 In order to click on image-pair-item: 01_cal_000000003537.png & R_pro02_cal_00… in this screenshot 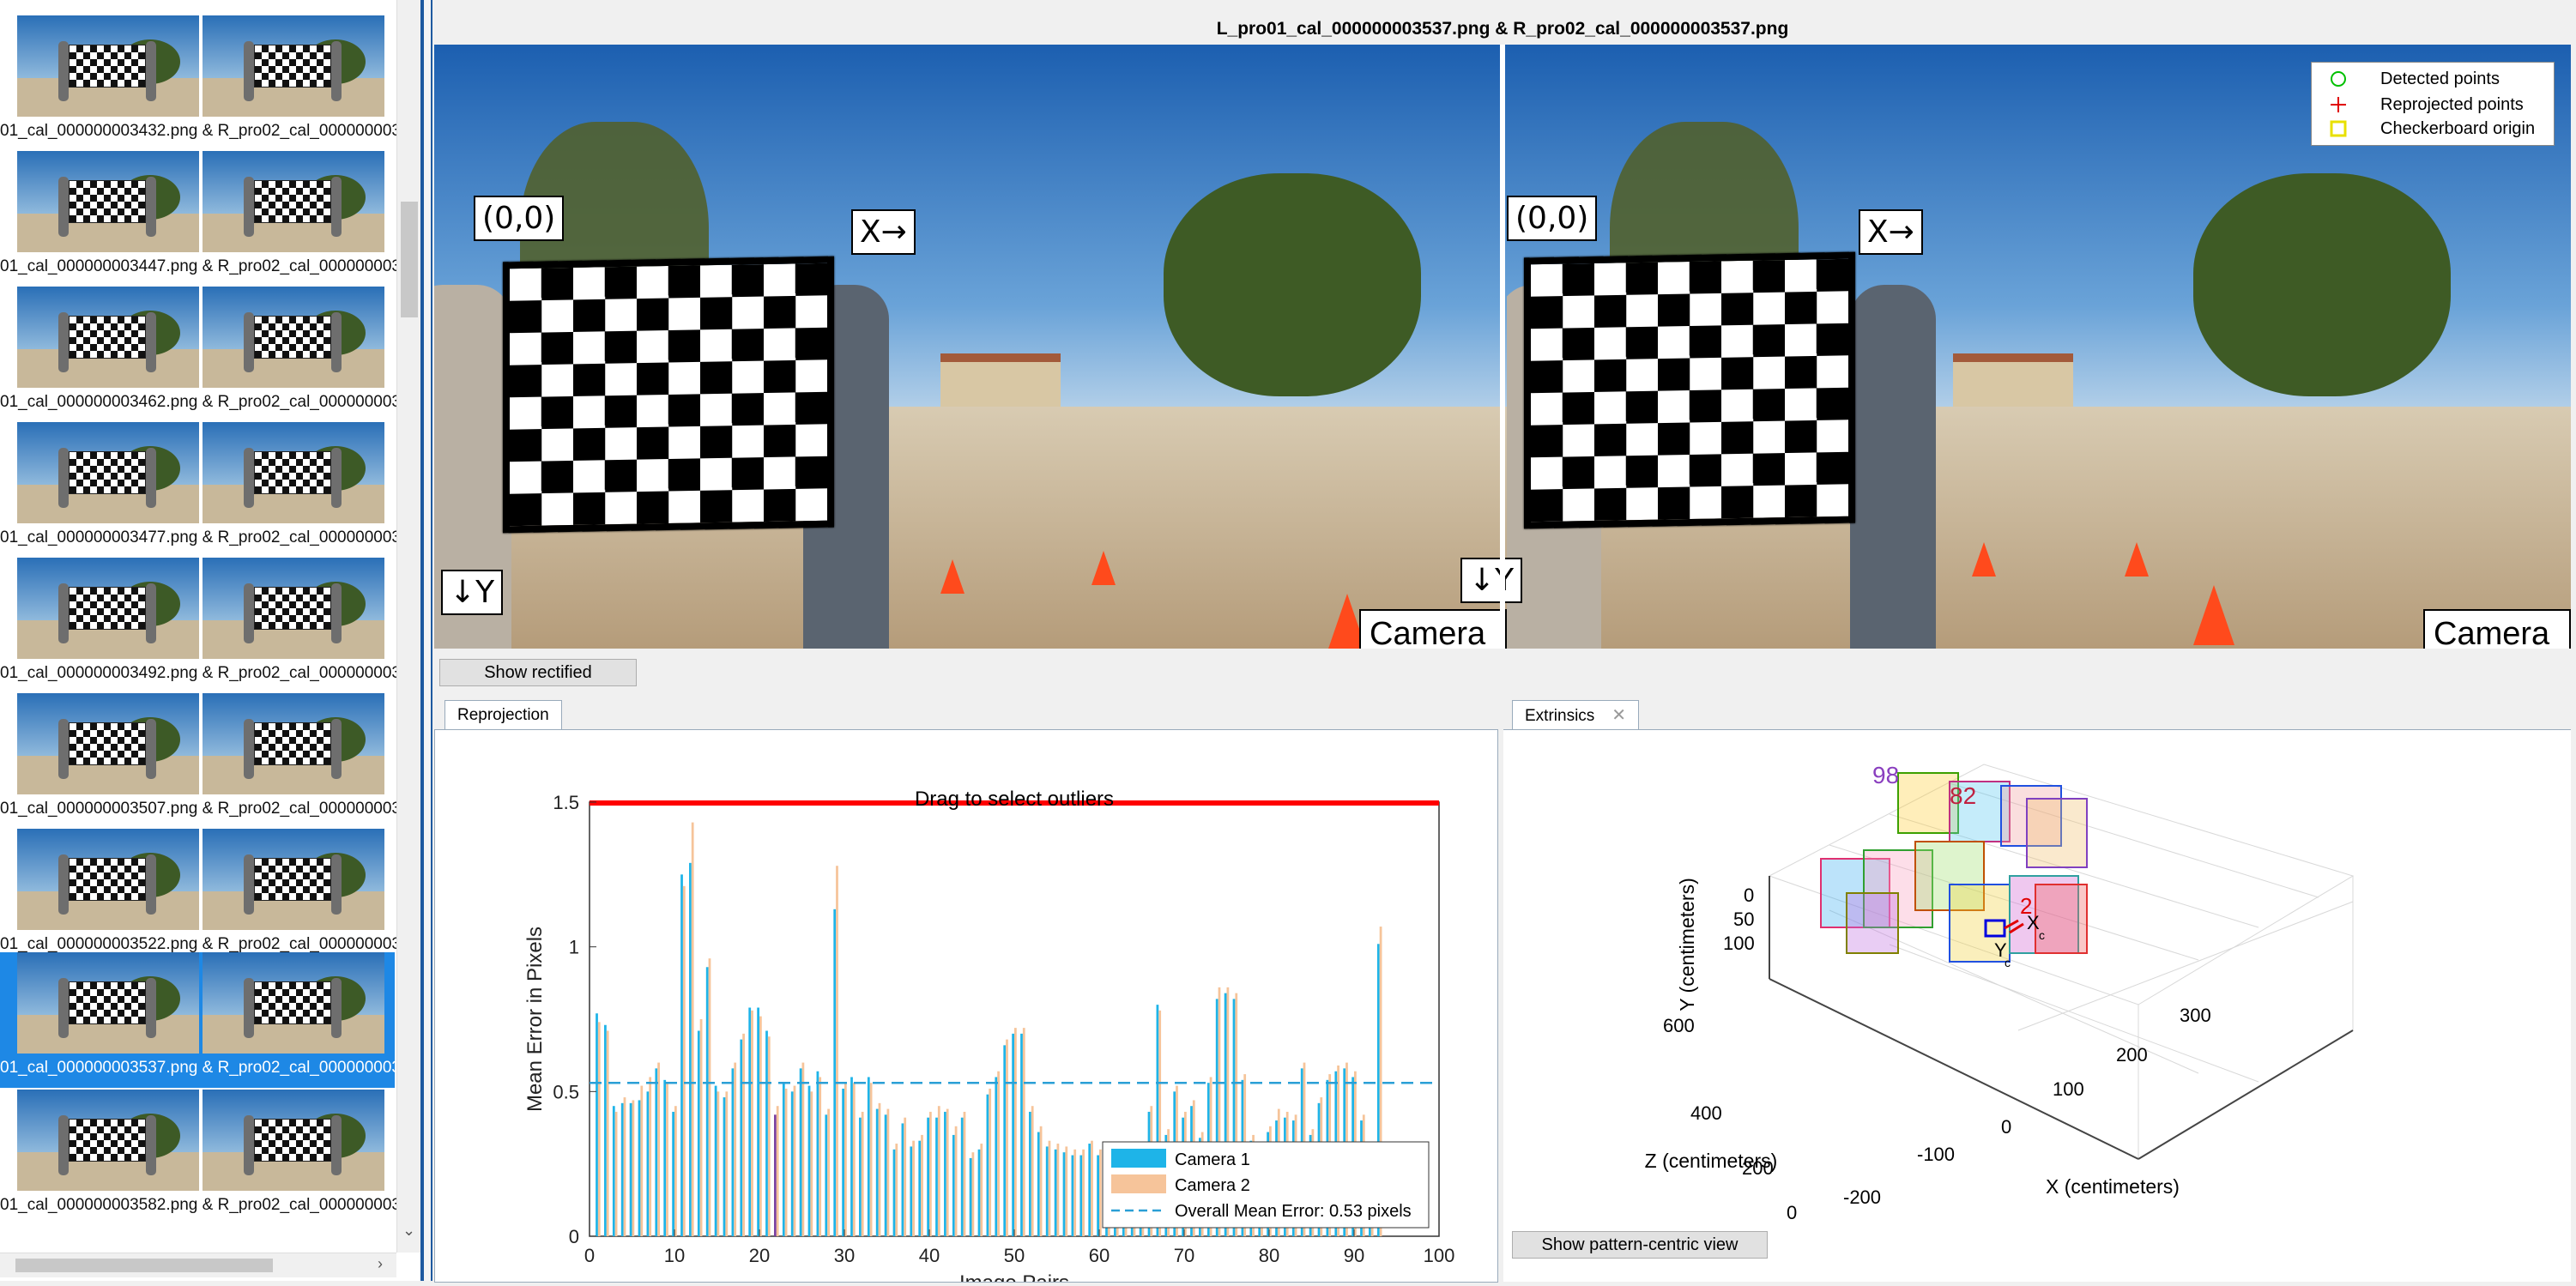, I will do `click(200, 1020)`.